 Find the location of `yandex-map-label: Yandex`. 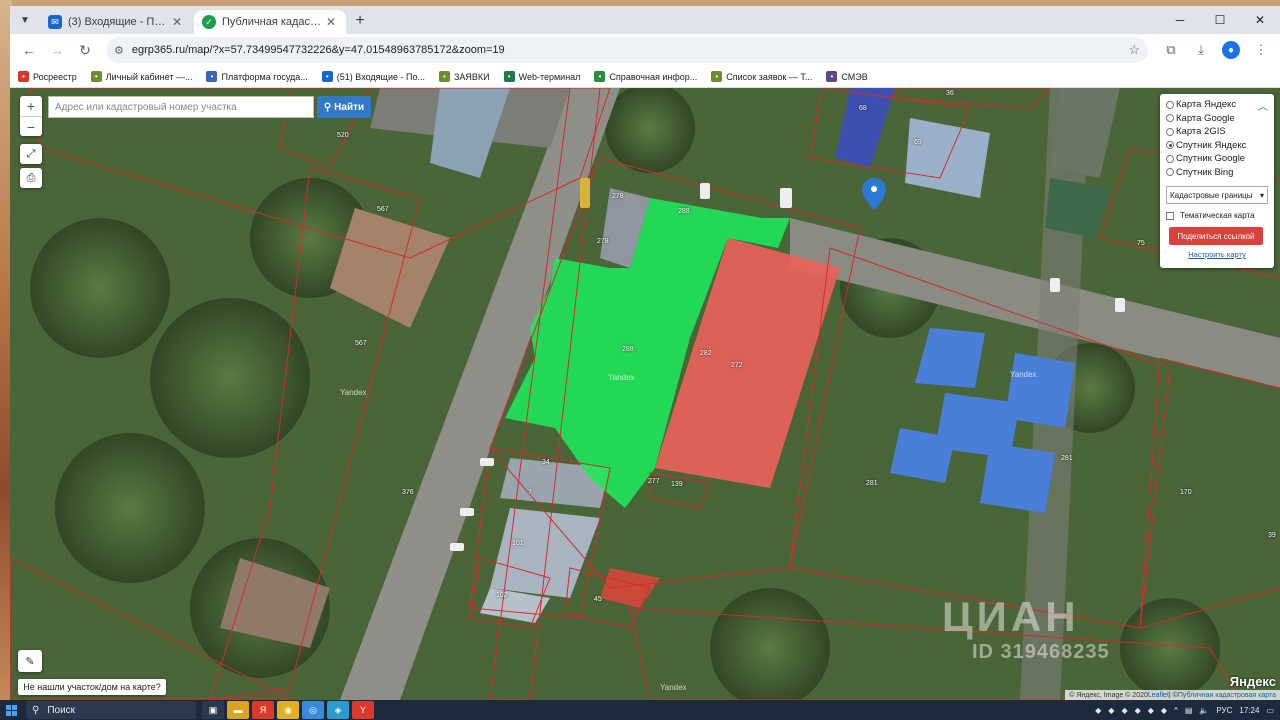

yandex-map-label: Yandex is located at coordinates (621, 377).